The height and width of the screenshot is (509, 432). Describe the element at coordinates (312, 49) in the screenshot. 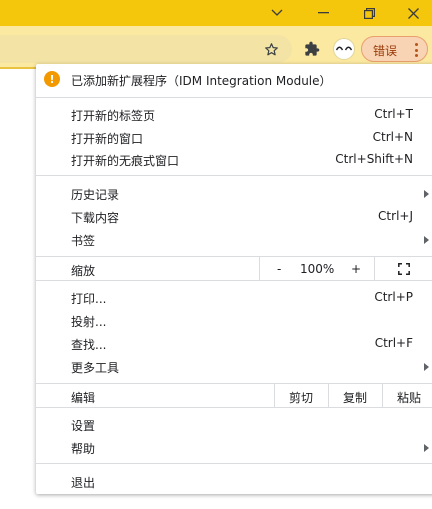

I see `extensions-puzzle-icon` at that location.